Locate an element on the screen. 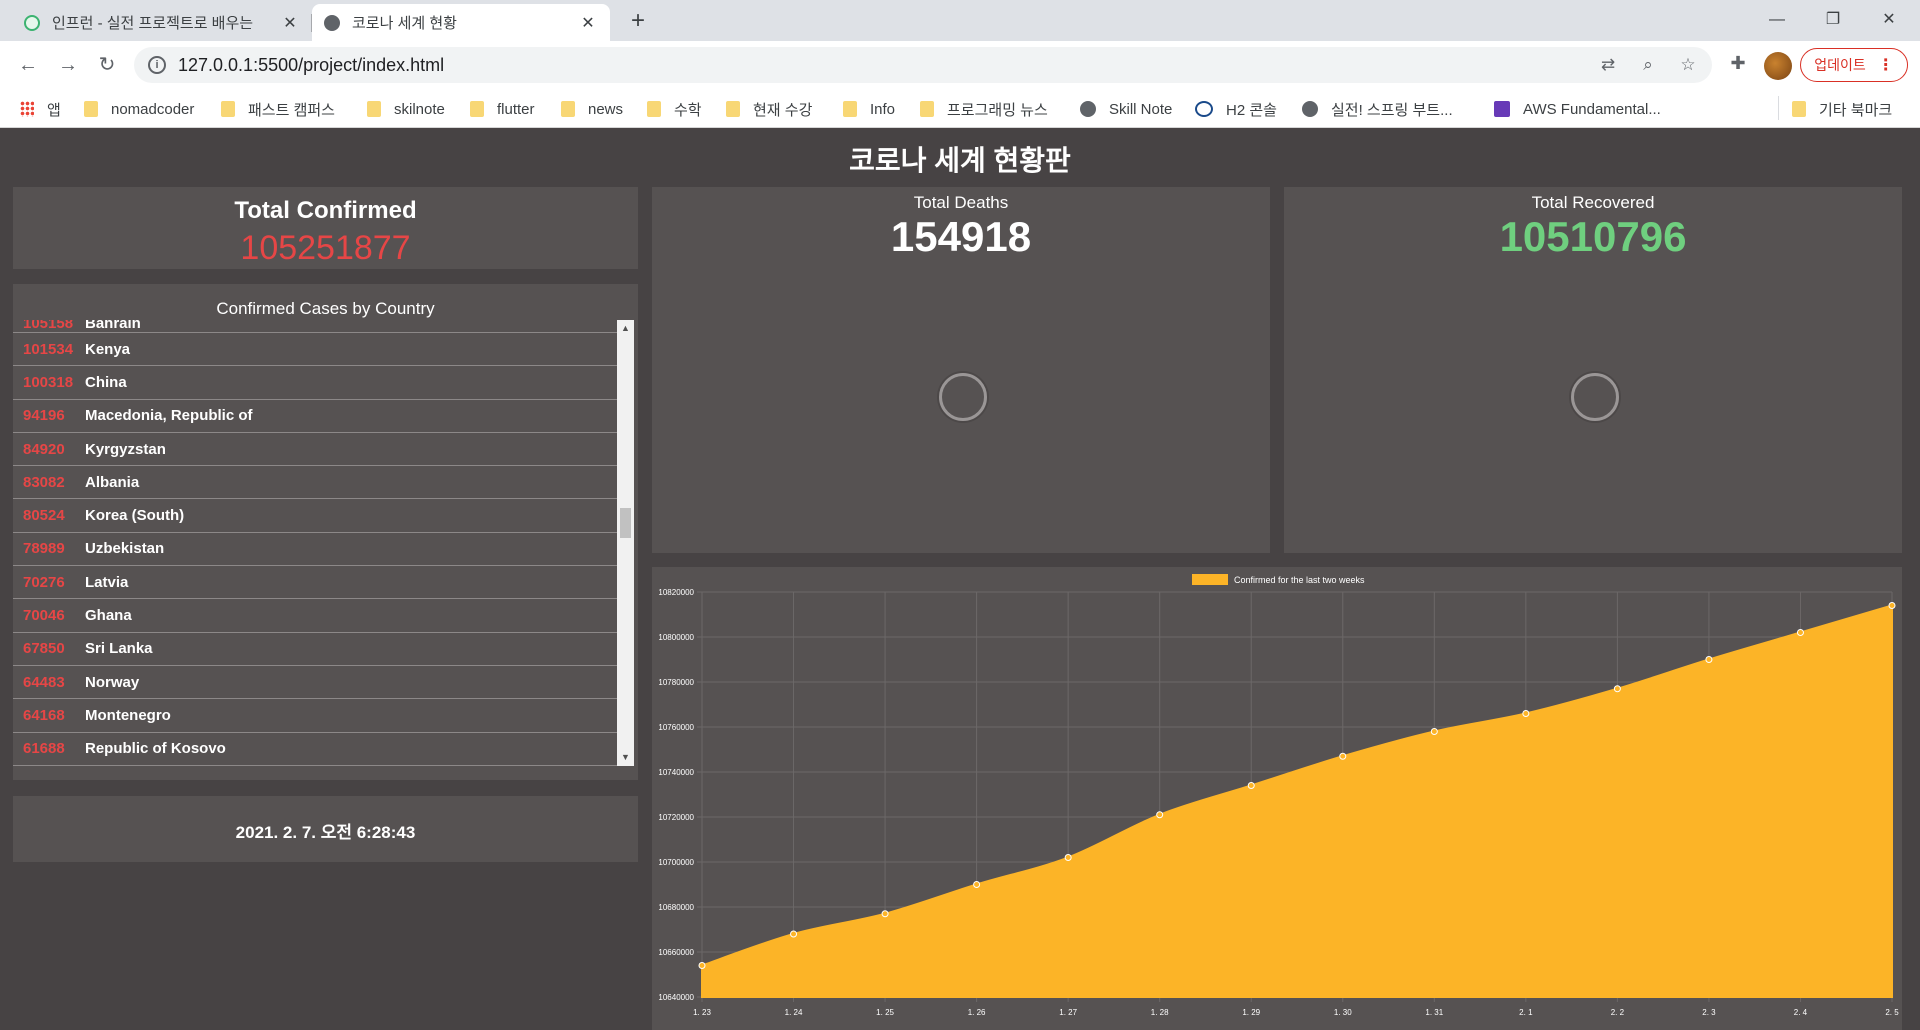 The height and width of the screenshot is (1030, 1920). total-recovered-card: Total Recovered 10510796 is located at coordinates (1593, 370).